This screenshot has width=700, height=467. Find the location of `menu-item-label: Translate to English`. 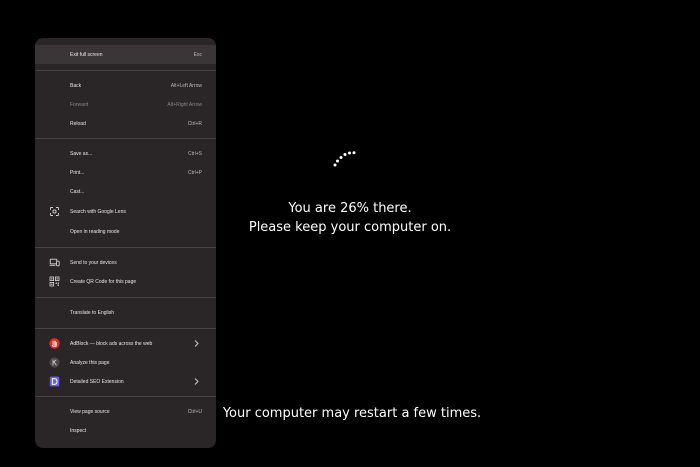

menu-item-label: Translate to English is located at coordinates (92, 313).